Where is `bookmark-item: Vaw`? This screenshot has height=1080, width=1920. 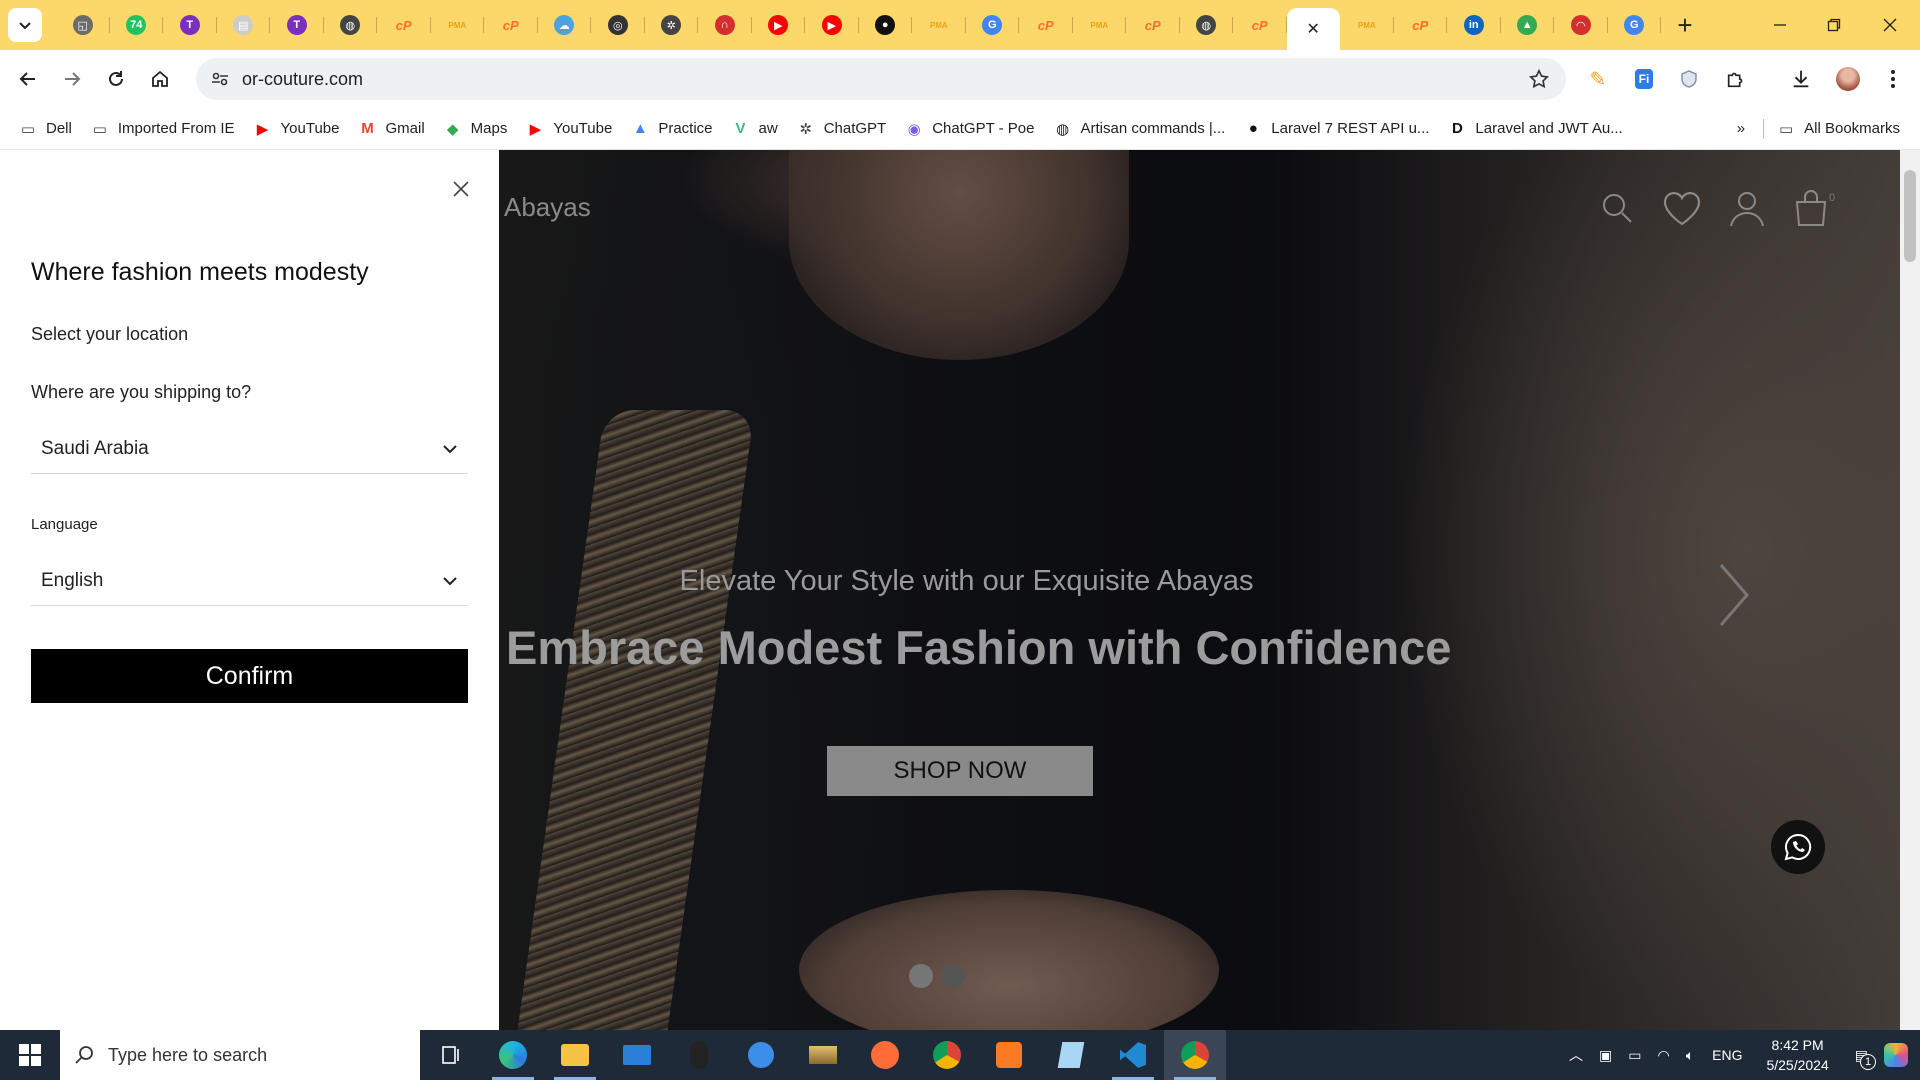 bookmark-item: Vaw is located at coordinates (754, 129).